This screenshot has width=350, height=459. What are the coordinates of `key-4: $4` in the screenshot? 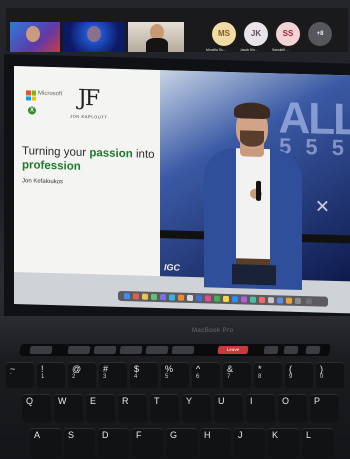 It's located at (144, 375).